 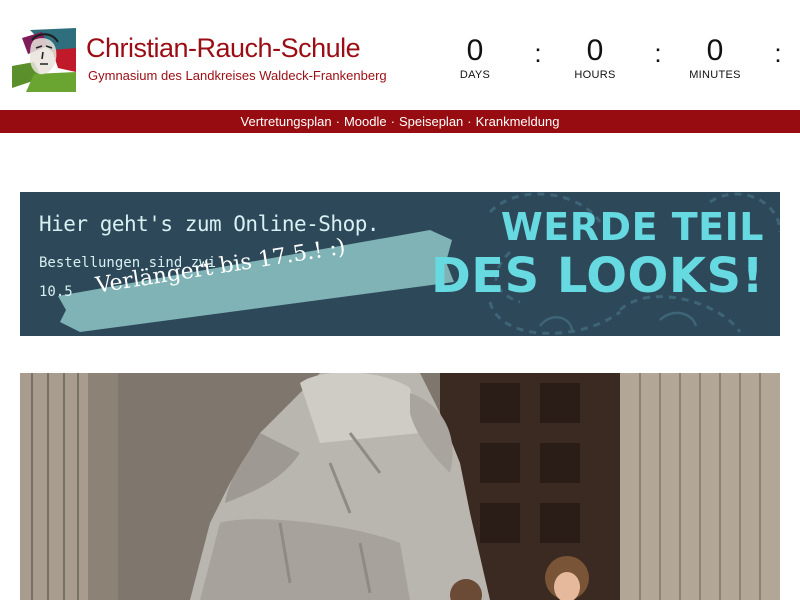 What do you see at coordinates (632, 227) in the screenshot?
I see `banner-headline-line1: WERDE TEIL` at bounding box center [632, 227].